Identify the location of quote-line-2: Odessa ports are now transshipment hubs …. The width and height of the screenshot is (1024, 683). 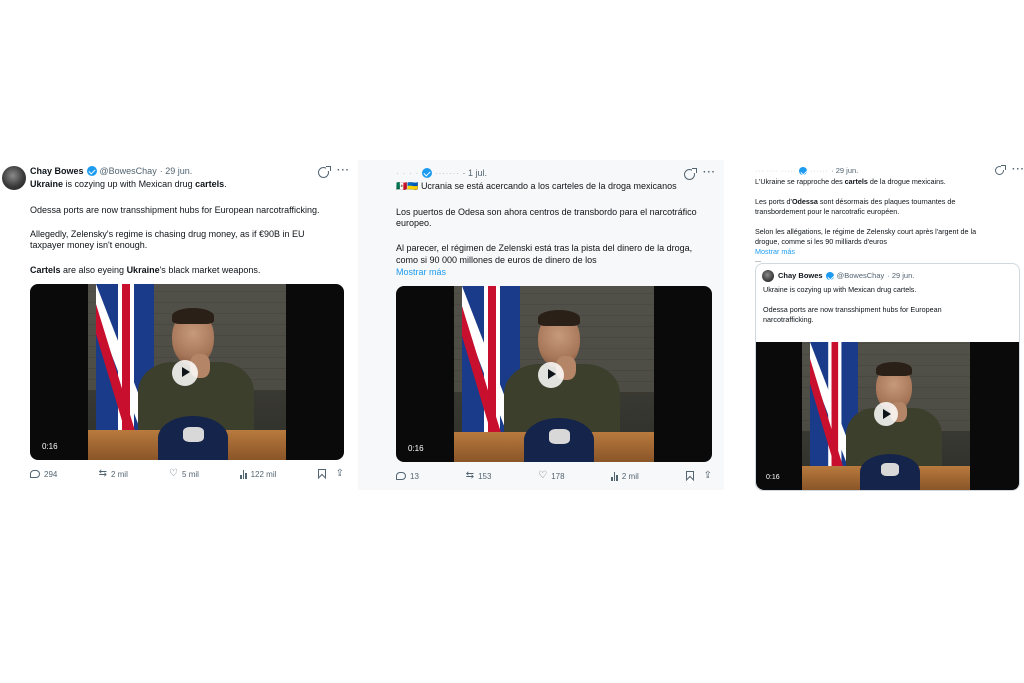
(852, 309).